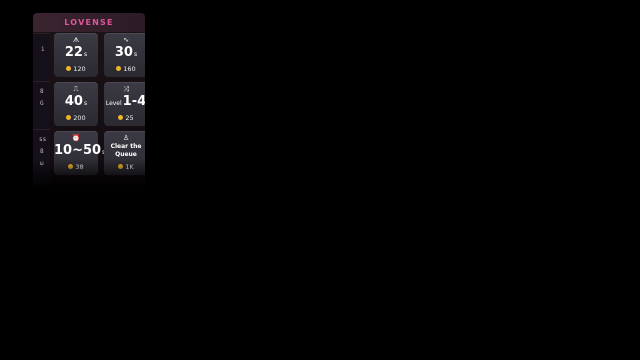  I want to click on tip-duration: 10~50s, so click(79, 150).